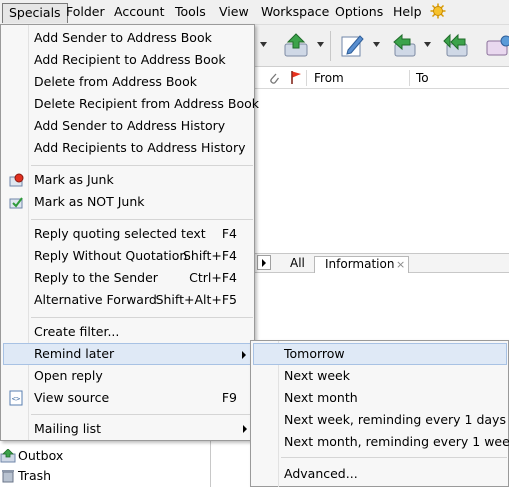 This screenshot has height=487, width=509. Describe the element at coordinates (128, 376) in the screenshot. I see `menu-item-open-reply: Open reply` at that location.